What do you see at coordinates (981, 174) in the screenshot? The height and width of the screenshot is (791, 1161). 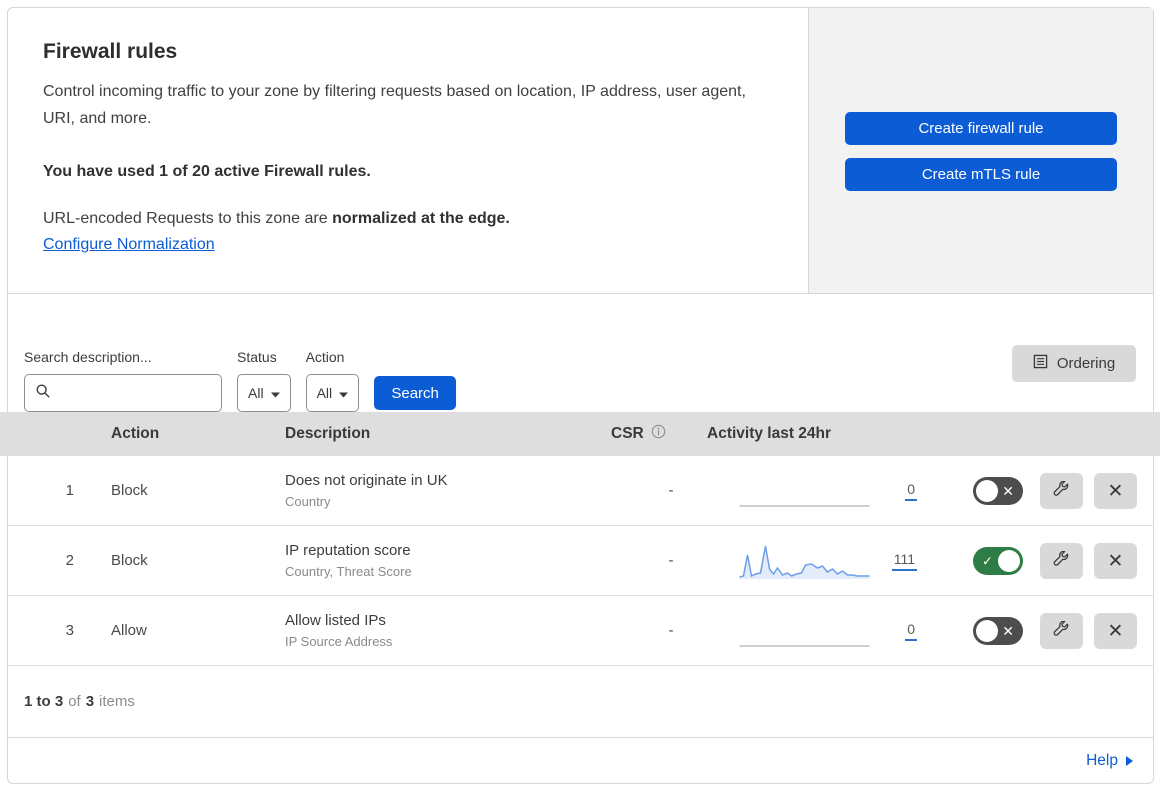 I see `create-mtls-rule-button: Create mTLS rule` at bounding box center [981, 174].